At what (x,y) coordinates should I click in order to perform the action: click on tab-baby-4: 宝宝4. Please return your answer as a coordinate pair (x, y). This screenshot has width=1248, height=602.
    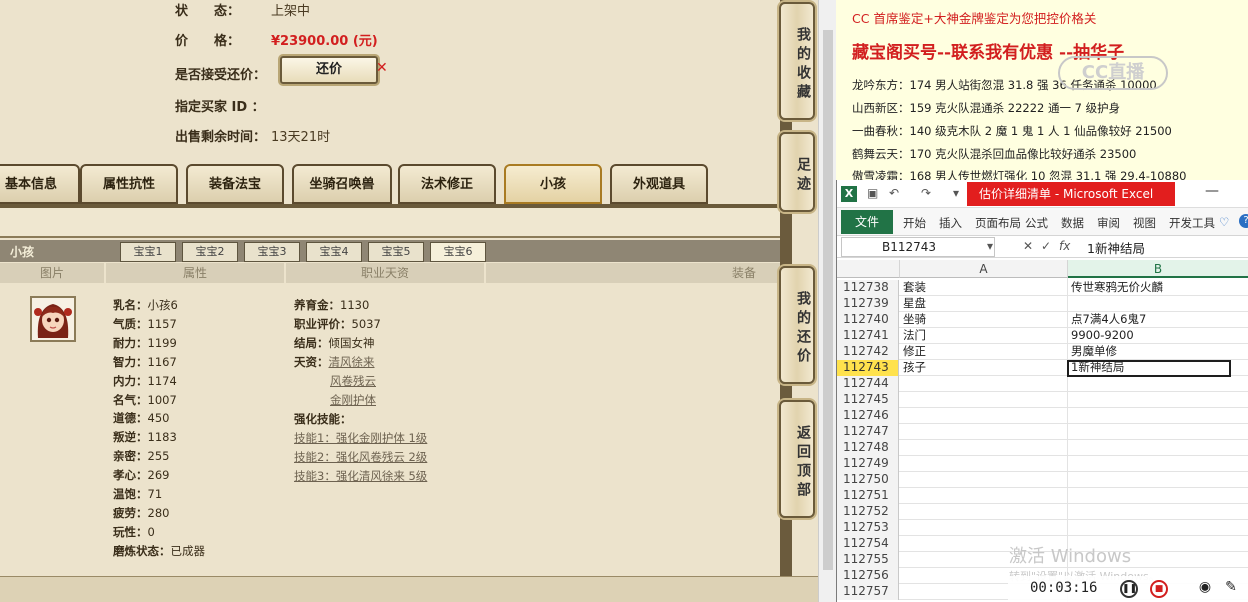
    Looking at the image, I should click on (334, 252).